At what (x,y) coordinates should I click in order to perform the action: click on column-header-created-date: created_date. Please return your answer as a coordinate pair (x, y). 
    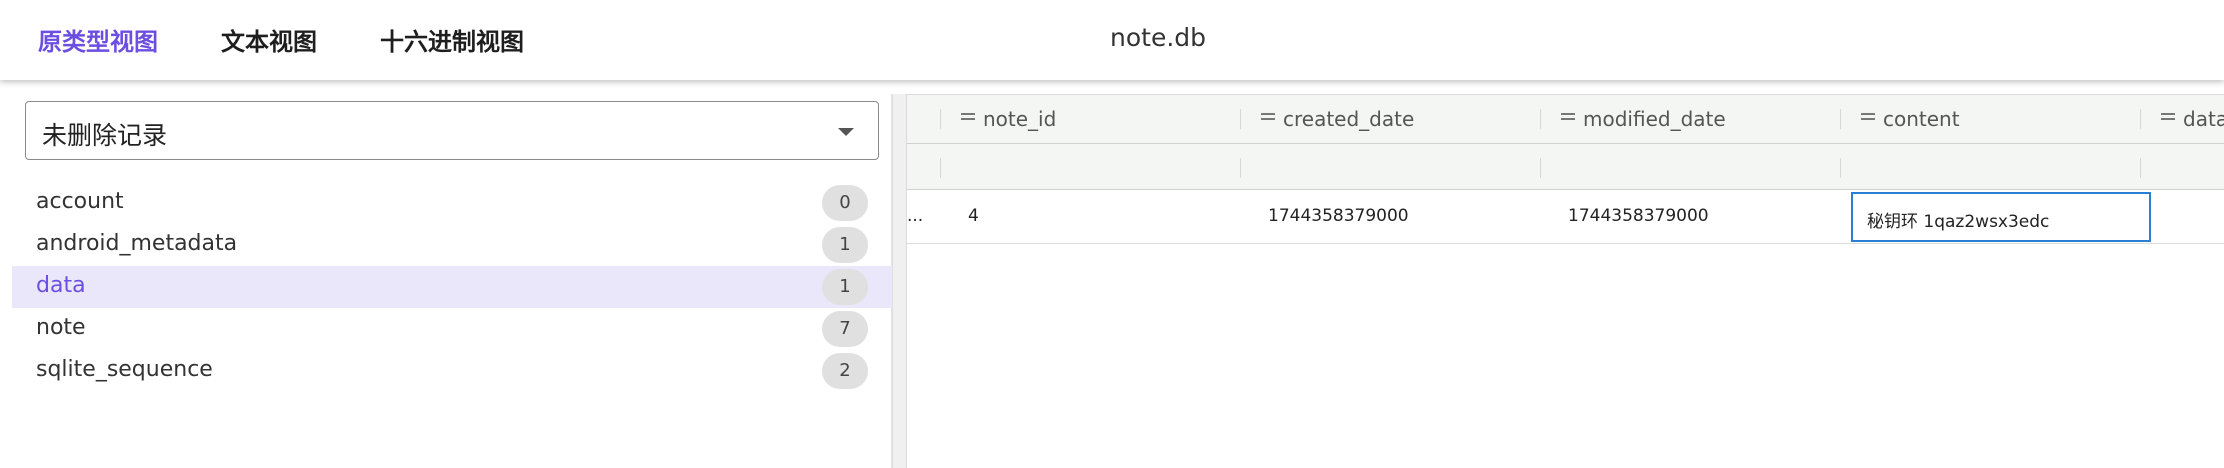
    Looking at the image, I should click on (1348, 119).